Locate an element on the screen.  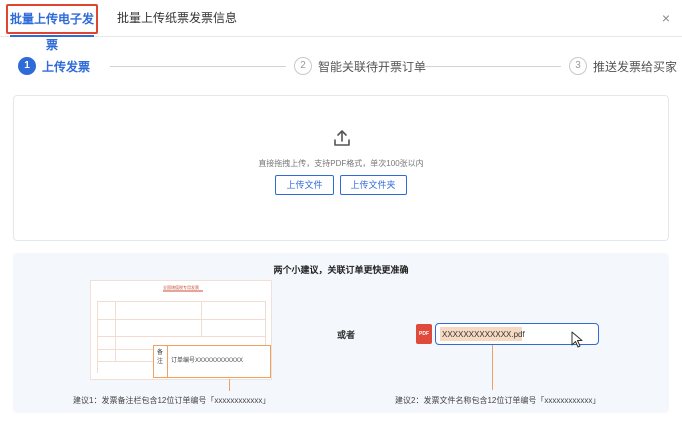
upload-hint: 直接拖拽上传，支持PDF格式，单次100张以内 is located at coordinates (341, 163).